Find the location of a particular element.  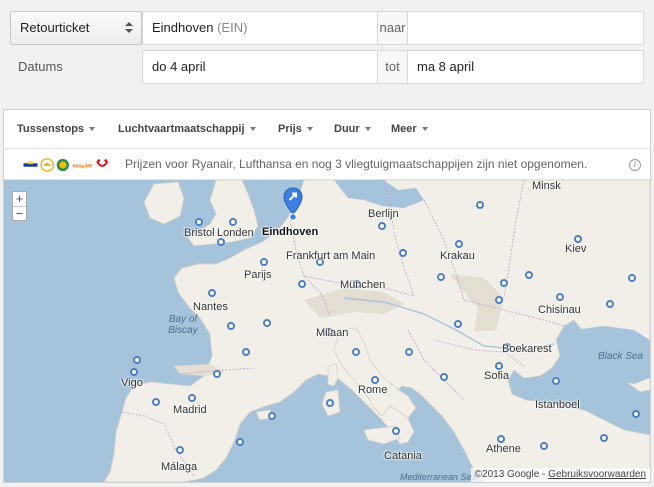

transavia-logo-icon is located at coordinates (62, 165).